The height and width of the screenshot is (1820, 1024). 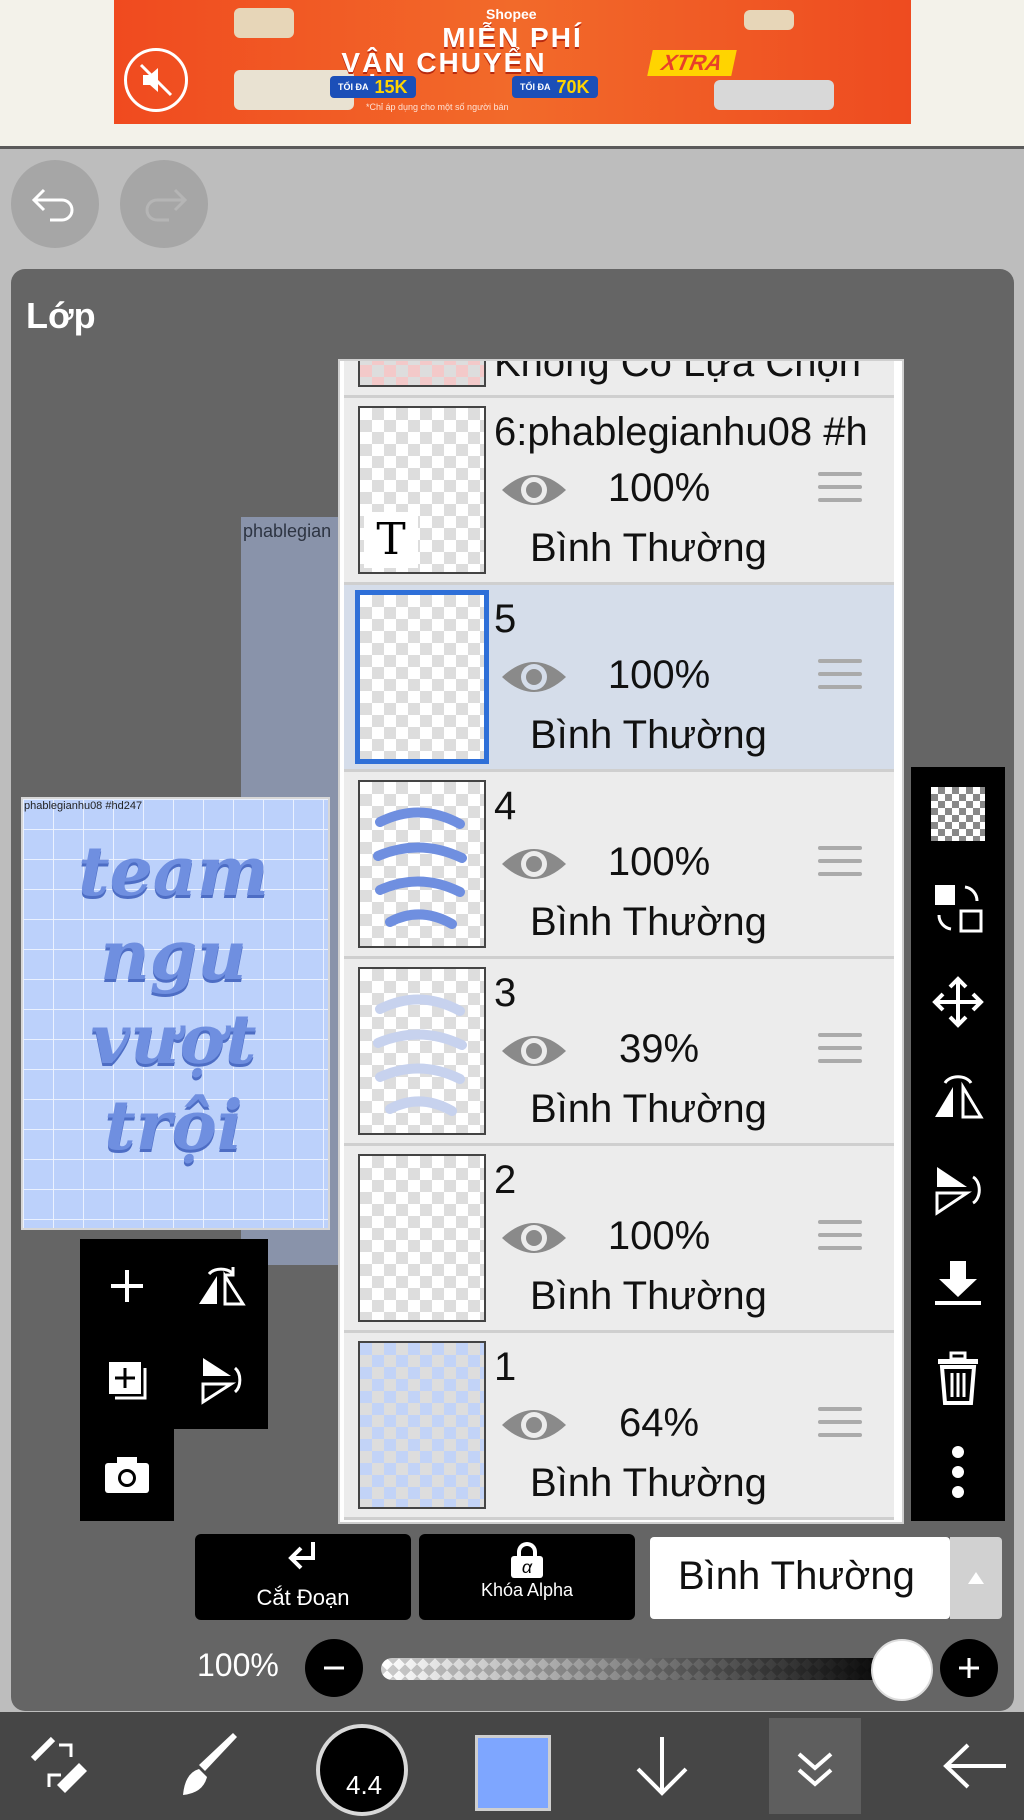 I want to click on back-button, so click(x=975, y=1766).